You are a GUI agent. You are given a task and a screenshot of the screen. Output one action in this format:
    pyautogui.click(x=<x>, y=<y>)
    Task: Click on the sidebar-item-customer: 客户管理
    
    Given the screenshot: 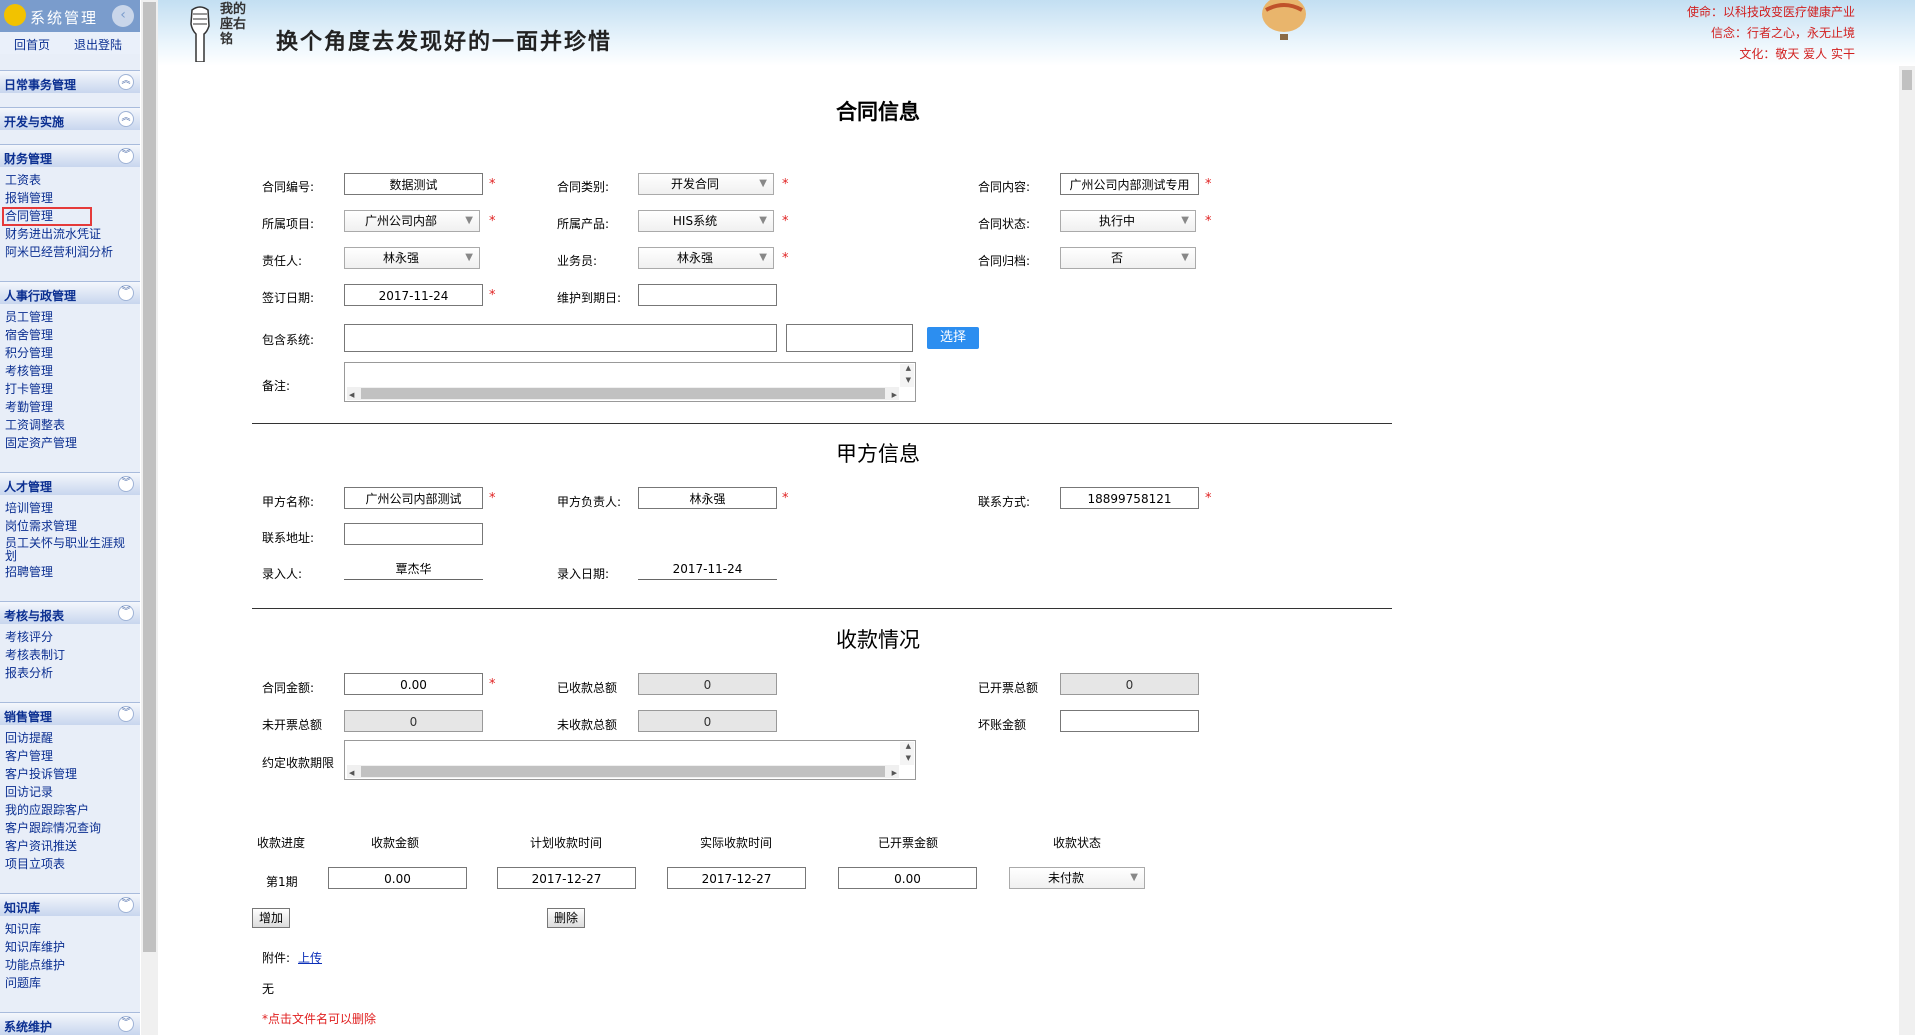 What is the action you would take?
    pyautogui.click(x=29, y=756)
    